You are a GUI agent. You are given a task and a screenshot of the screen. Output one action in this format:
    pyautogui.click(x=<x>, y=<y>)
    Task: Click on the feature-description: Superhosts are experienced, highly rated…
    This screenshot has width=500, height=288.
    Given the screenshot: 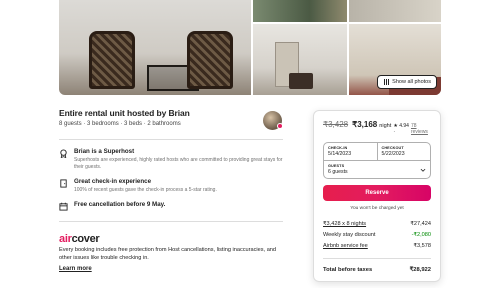 What is the action you would take?
    pyautogui.click(x=178, y=163)
    